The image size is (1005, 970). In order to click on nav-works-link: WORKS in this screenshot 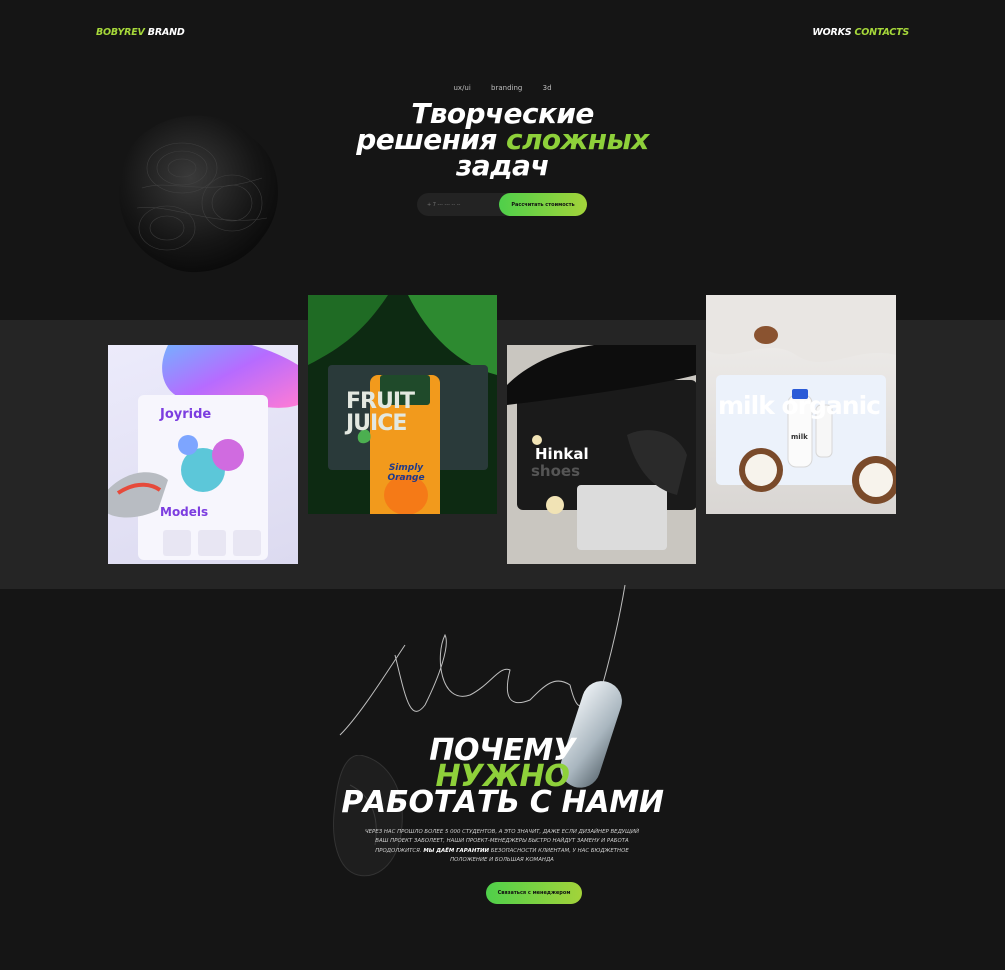, I will do `click(831, 32)`.